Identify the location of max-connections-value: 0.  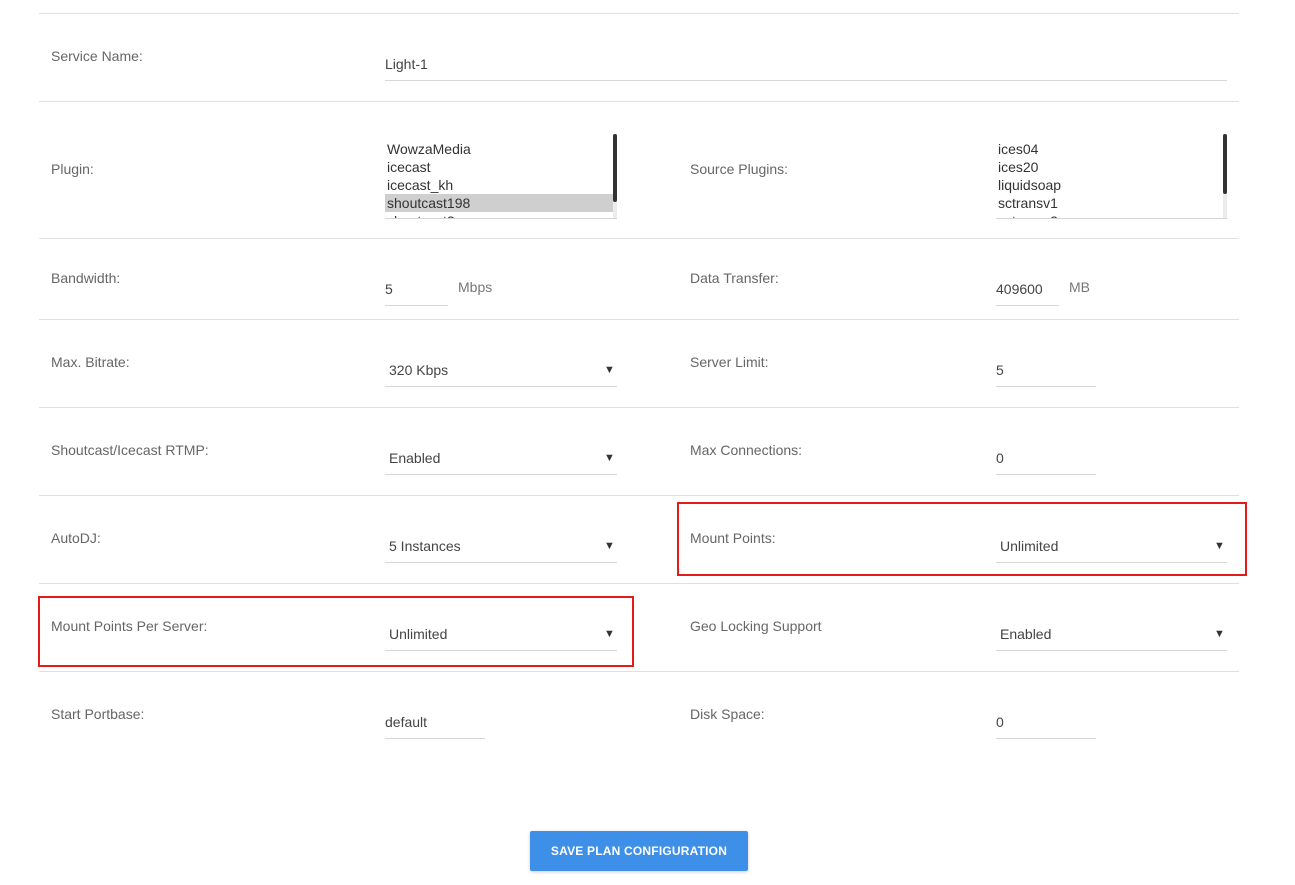
(1000, 458).